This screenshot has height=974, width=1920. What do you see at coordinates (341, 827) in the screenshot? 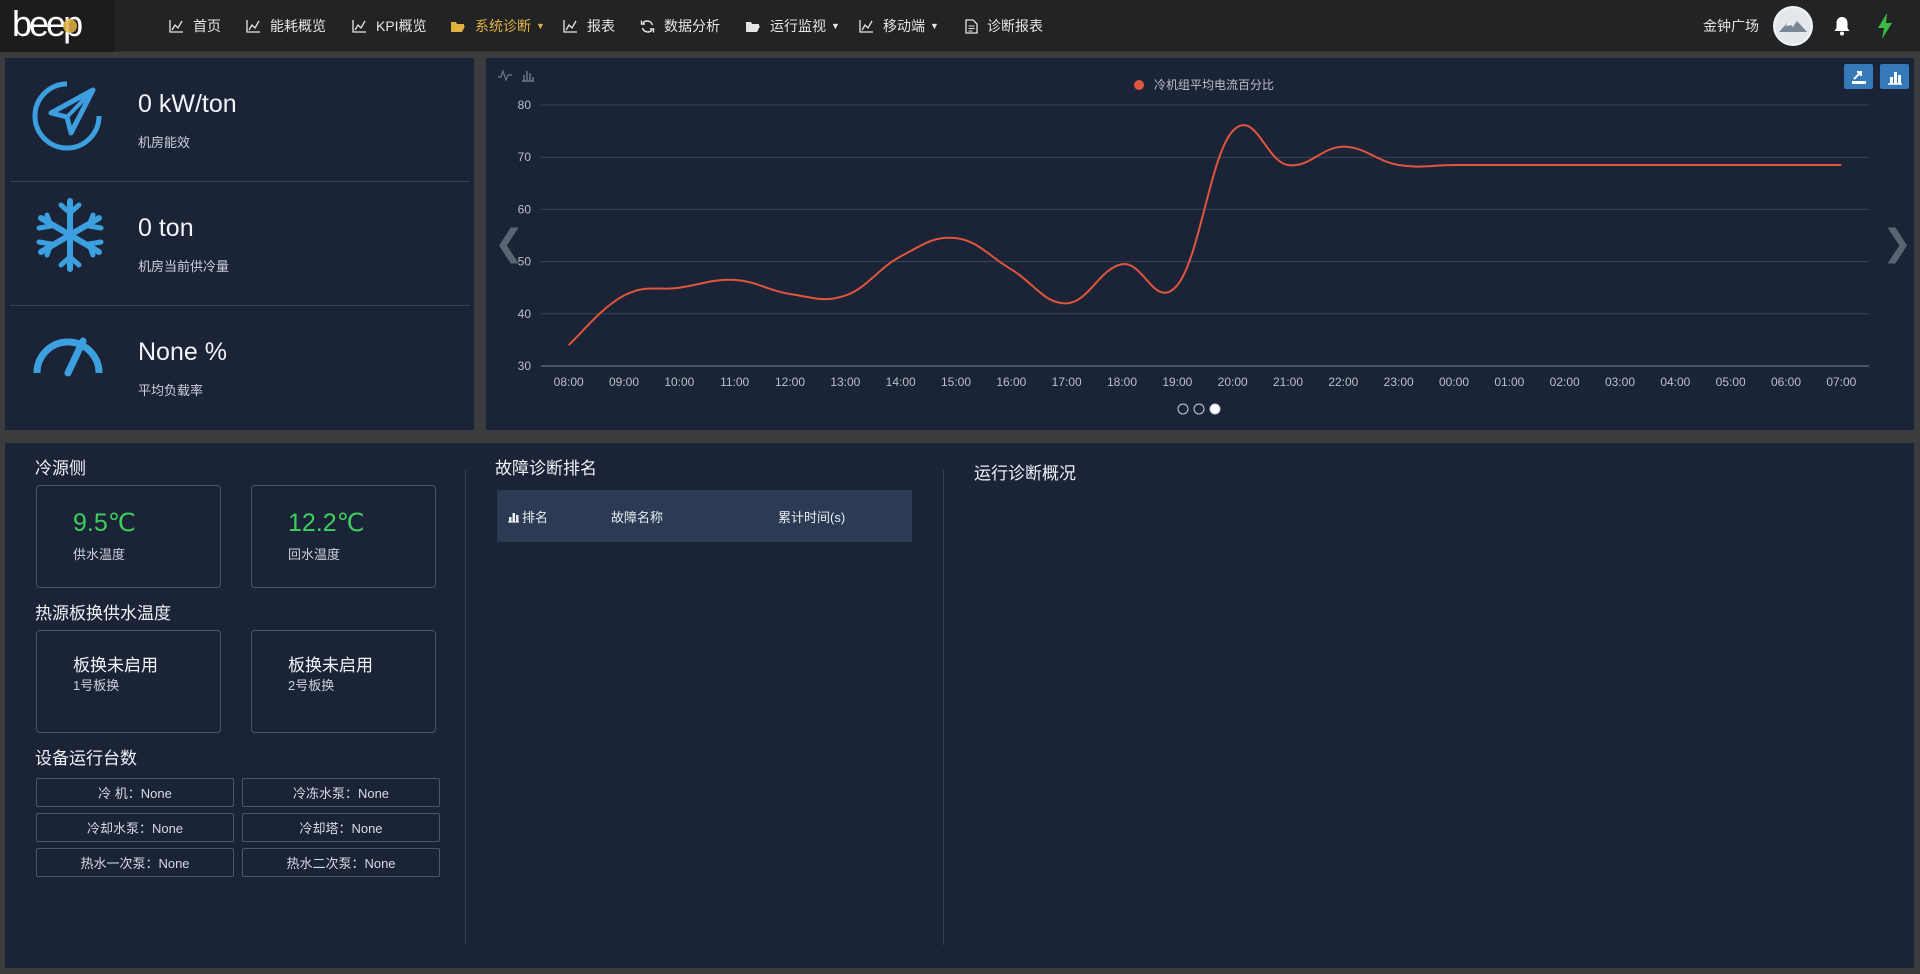
I see `device-cooling-tower-count: 冷却塔：None` at bounding box center [341, 827].